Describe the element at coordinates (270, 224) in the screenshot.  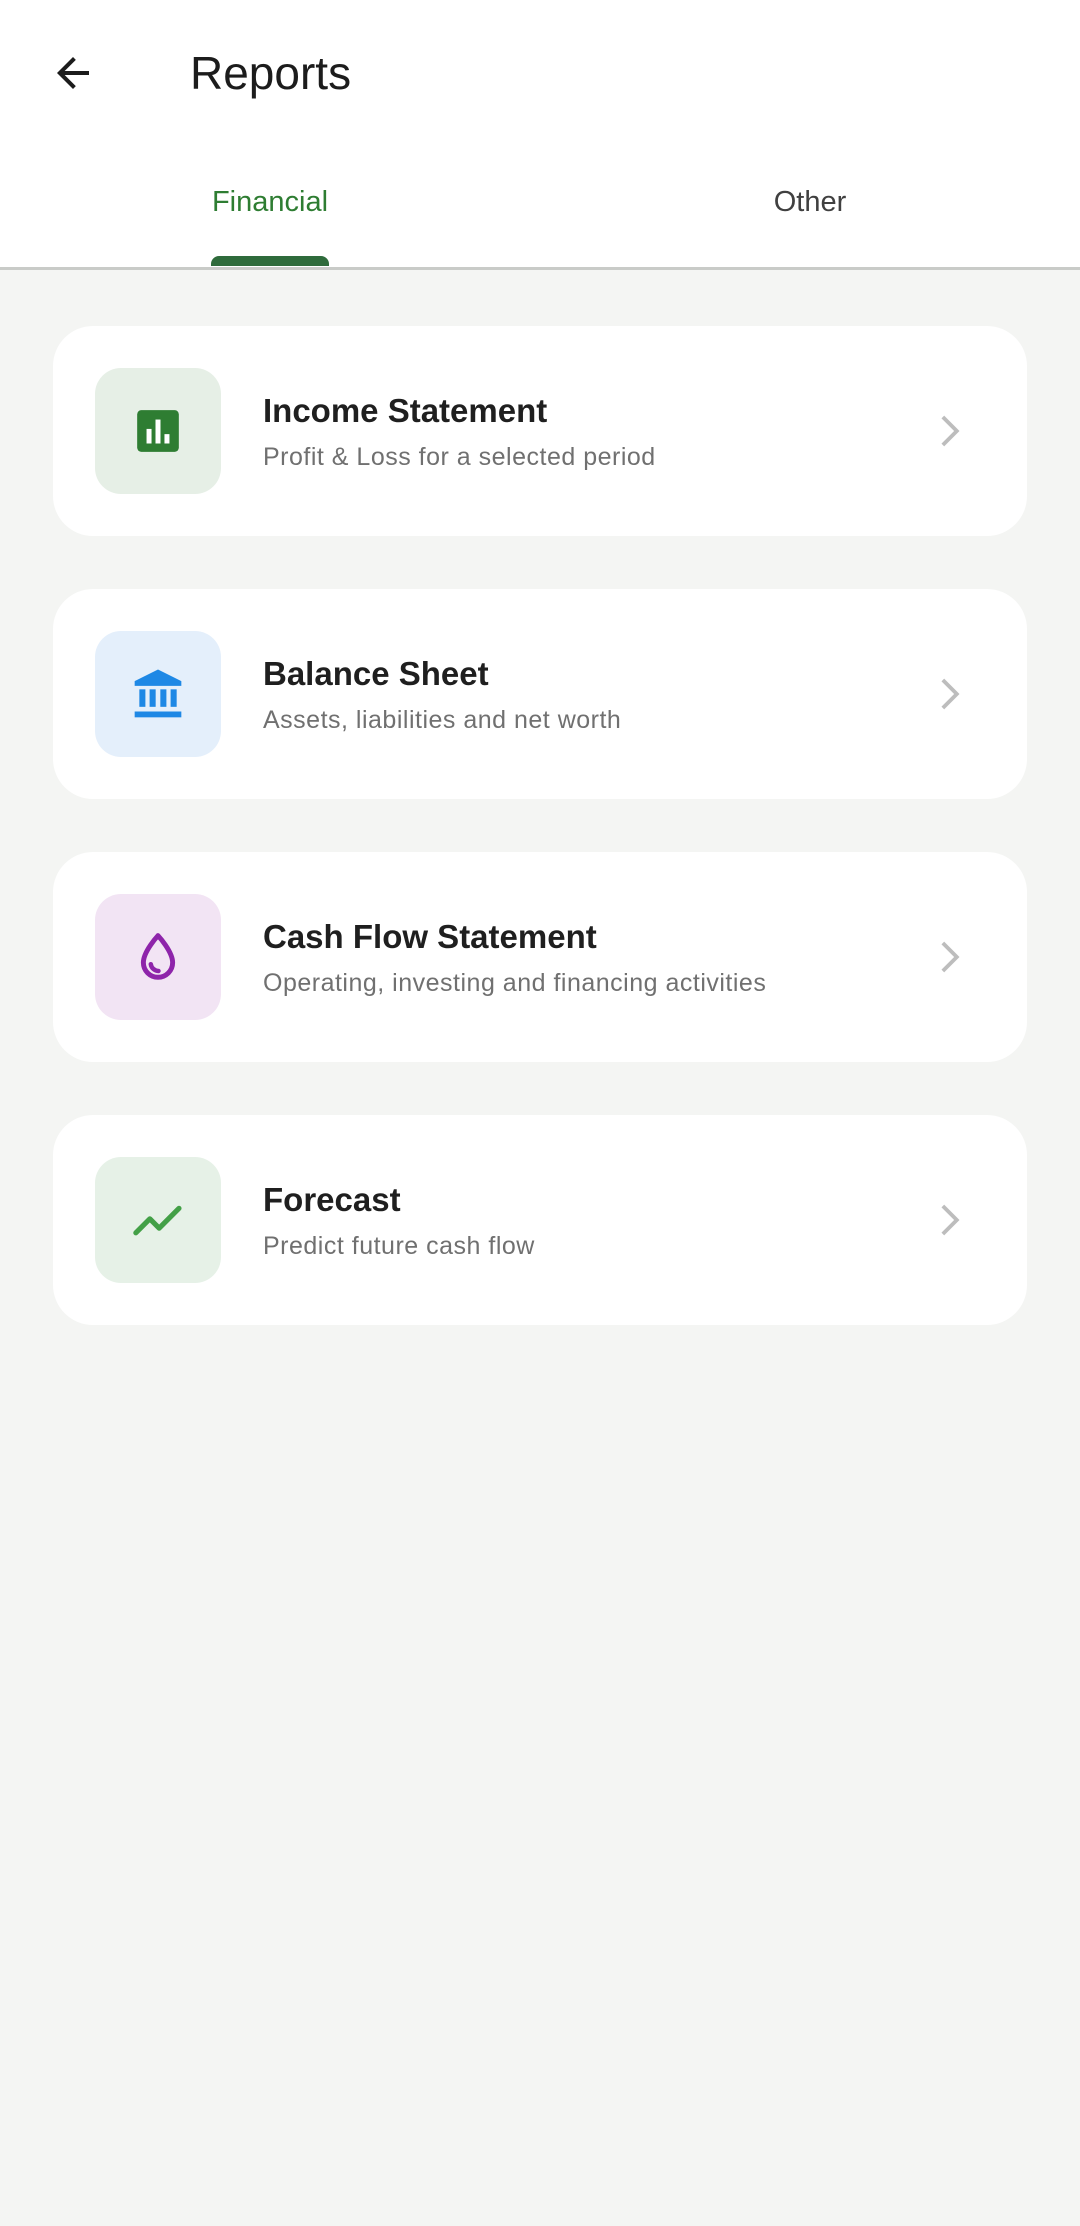
I see `tab-label: Financial` at that location.